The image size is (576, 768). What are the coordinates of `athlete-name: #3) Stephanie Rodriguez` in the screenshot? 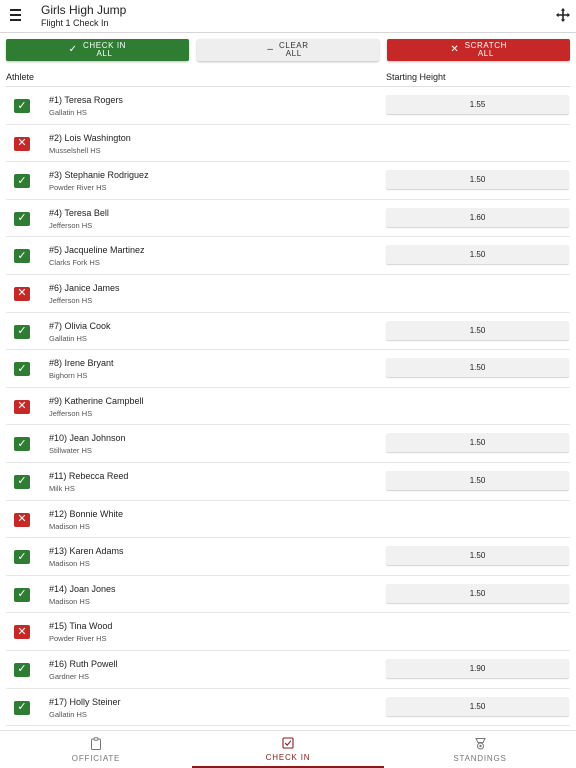 It's located at (99, 175).